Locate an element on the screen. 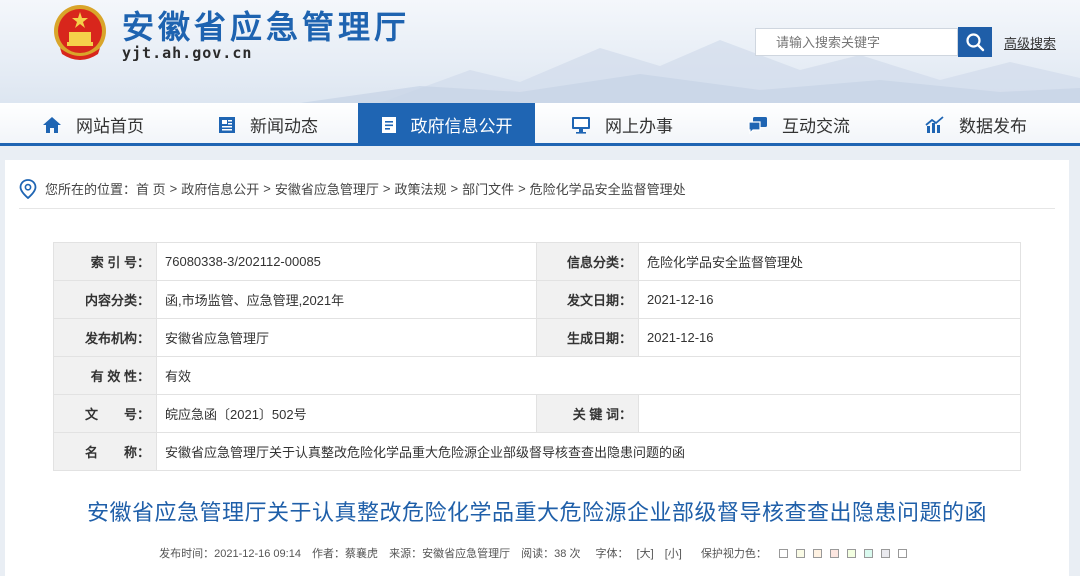 This screenshot has width=1080, height=576. index-label: 索 引 号： is located at coordinates (105, 261).